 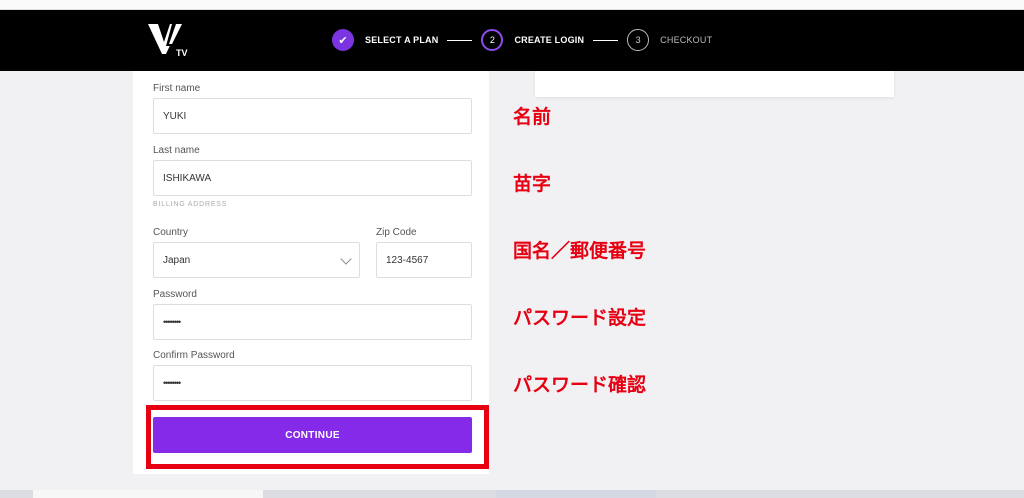 What do you see at coordinates (171, 232) in the screenshot?
I see `country-label: Country` at bounding box center [171, 232].